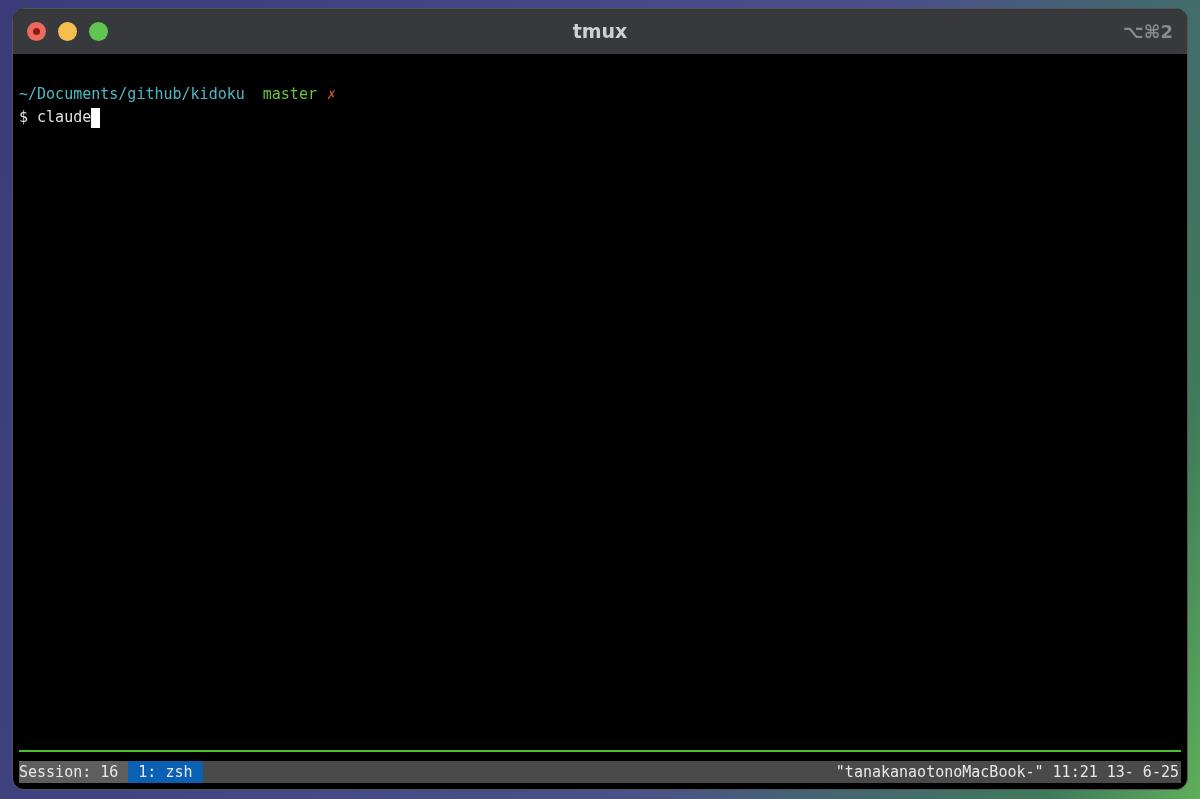 This screenshot has height=799, width=1200. What do you see at coordinates (1007, 772) in the screenshot?
I see `status-right: "tanakanaotonoMacBook-" 11:21 13- 6-25` at bounding box center [1007, 772].